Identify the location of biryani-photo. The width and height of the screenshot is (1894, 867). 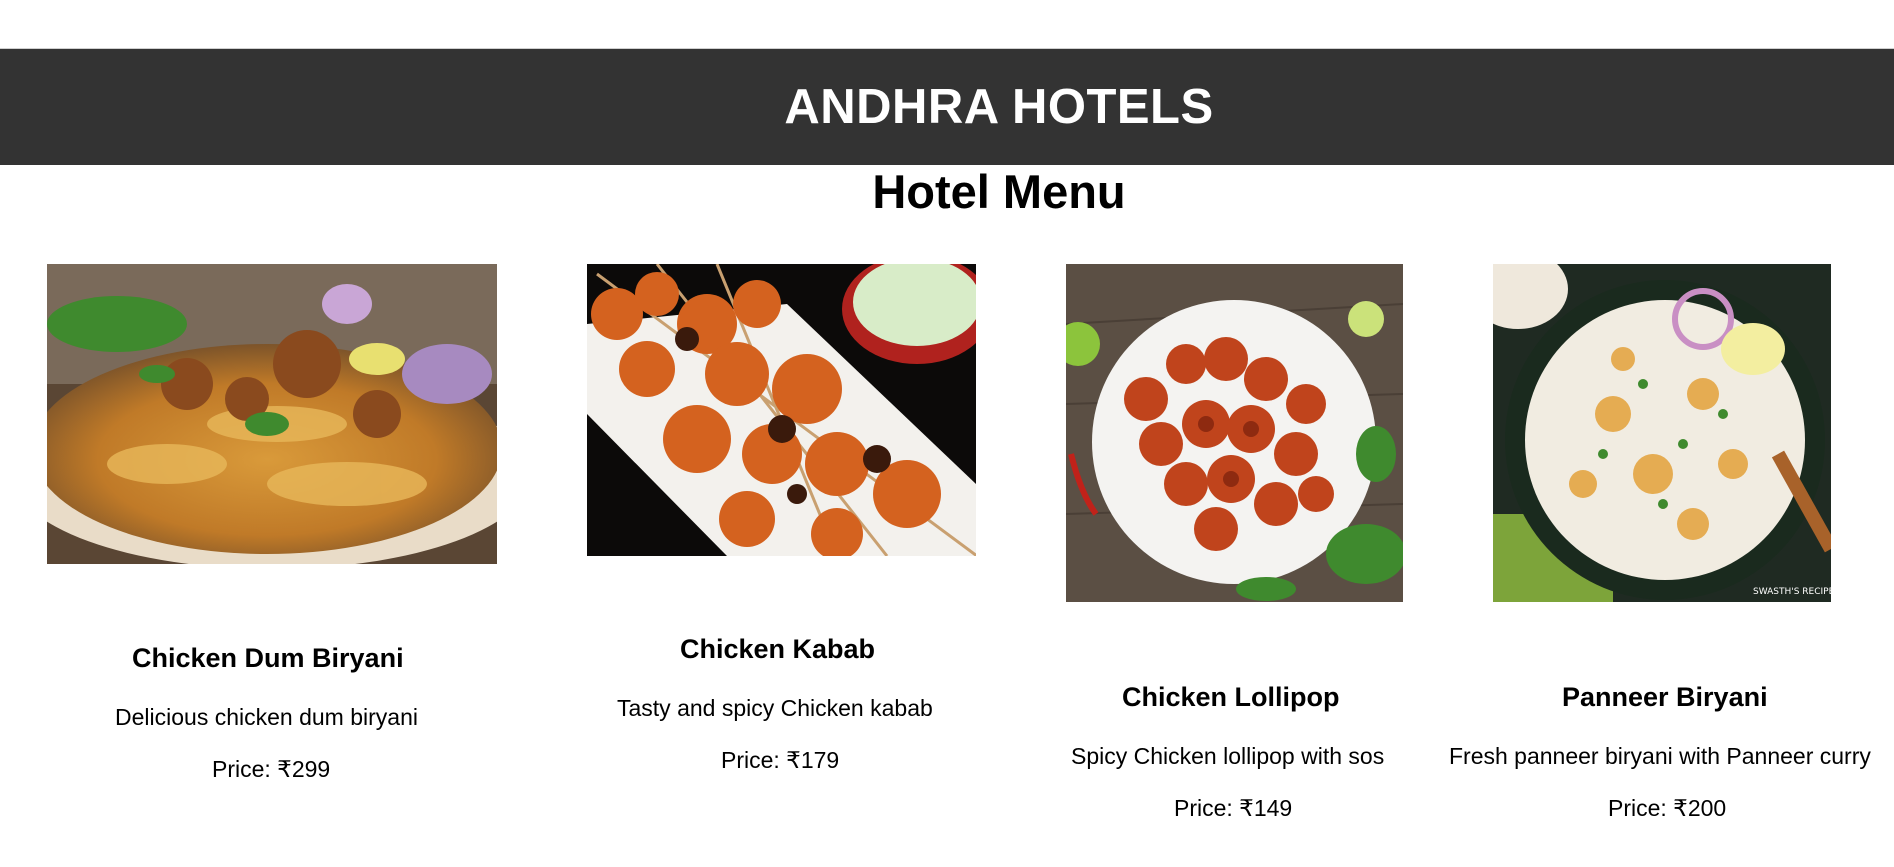
(272, 414).